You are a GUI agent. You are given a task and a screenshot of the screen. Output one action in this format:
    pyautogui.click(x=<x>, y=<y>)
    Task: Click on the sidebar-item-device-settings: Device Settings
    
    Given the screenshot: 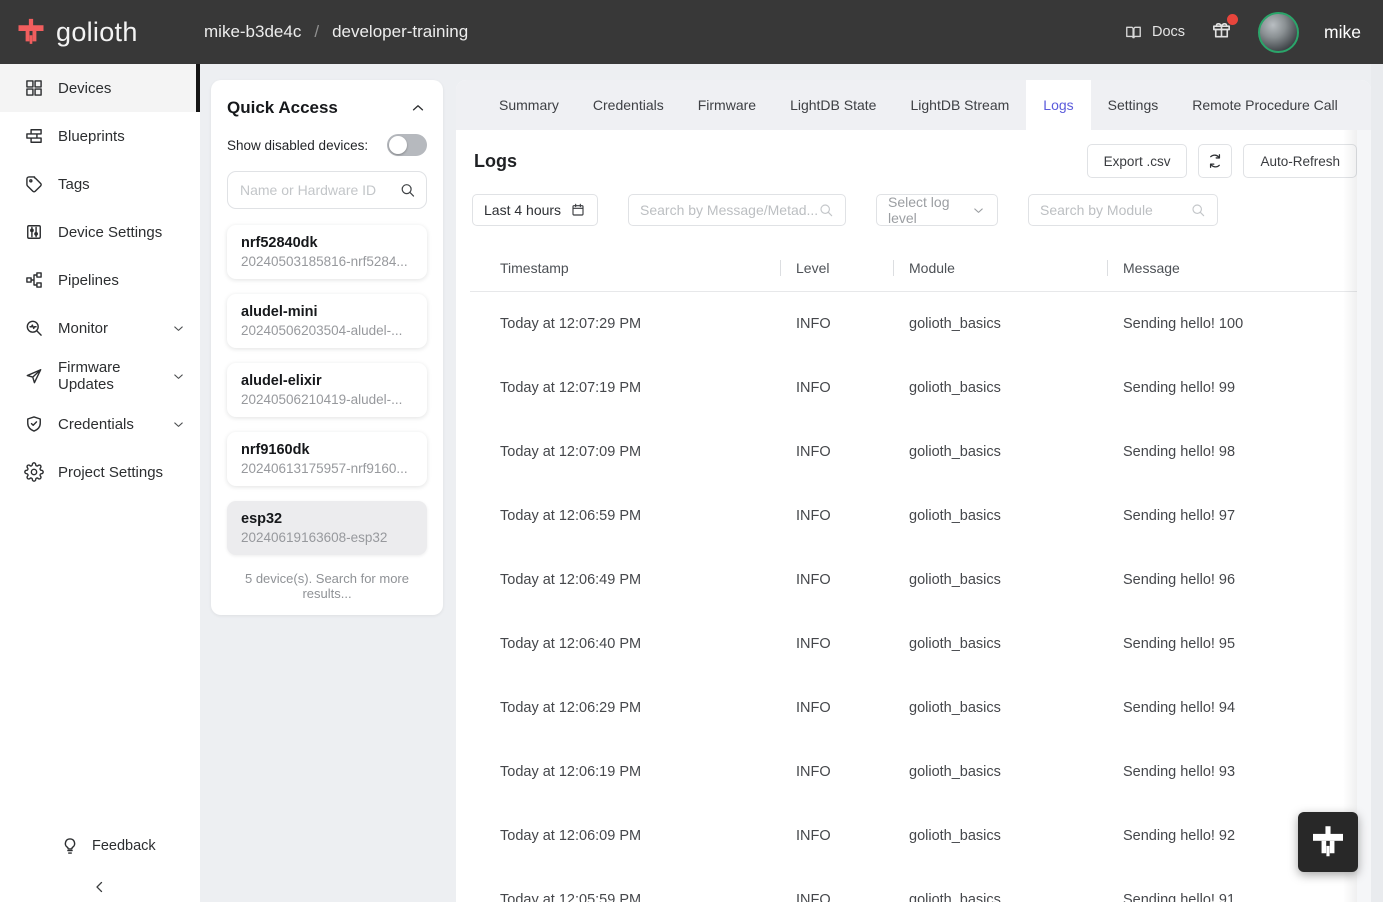 What is the action you would take?
    pyautogui.click(x=100, y=232)
    